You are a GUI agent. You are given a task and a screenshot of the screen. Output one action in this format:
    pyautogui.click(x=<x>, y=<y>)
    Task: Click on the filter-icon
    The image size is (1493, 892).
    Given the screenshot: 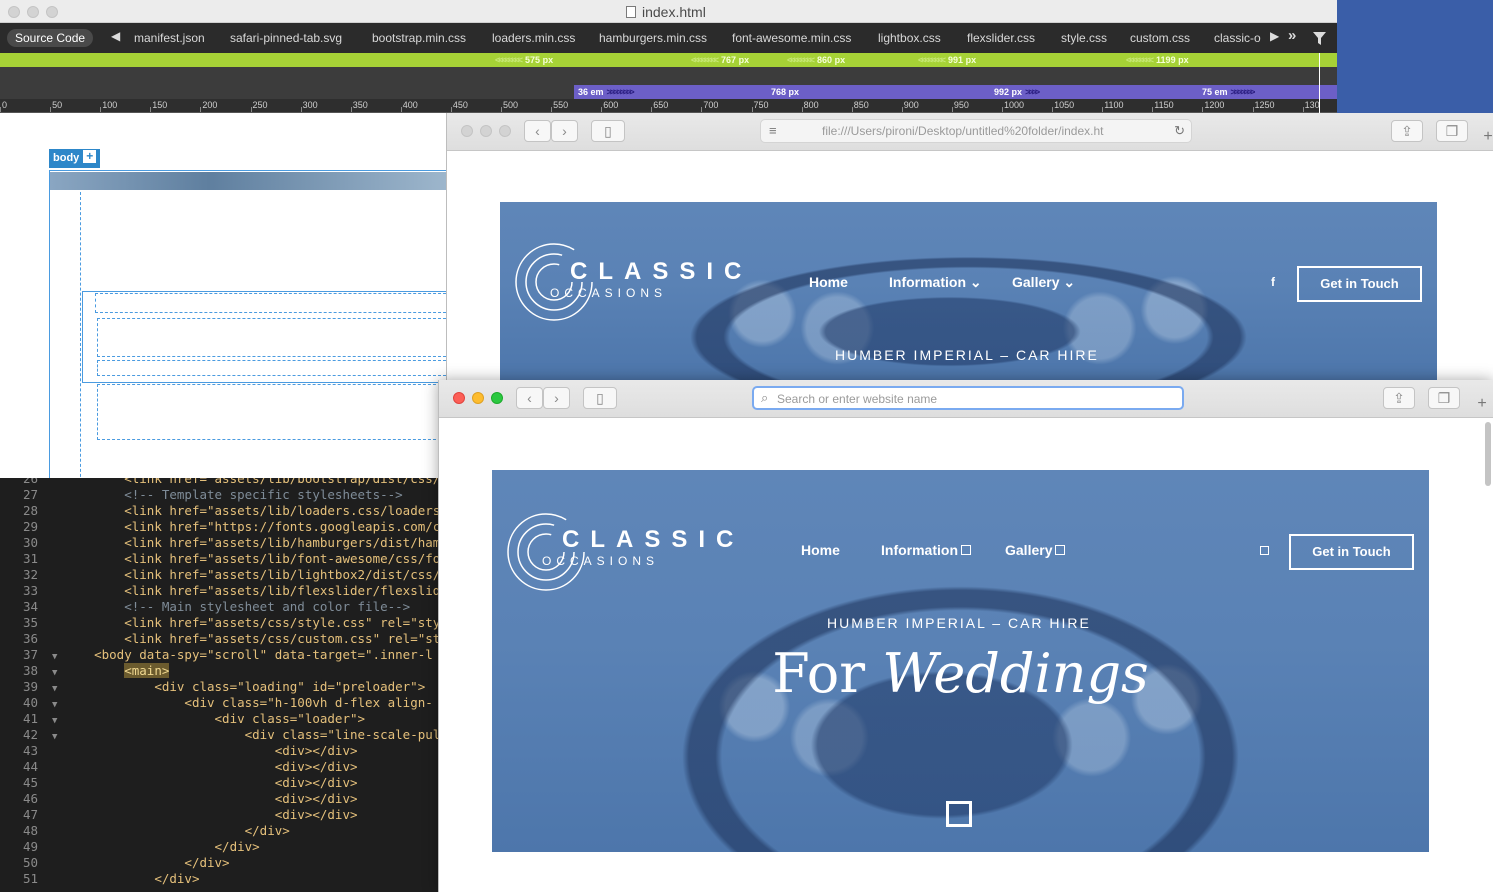 What is the action you would take?
    pyautogui.click(x=1319, y=38)
    